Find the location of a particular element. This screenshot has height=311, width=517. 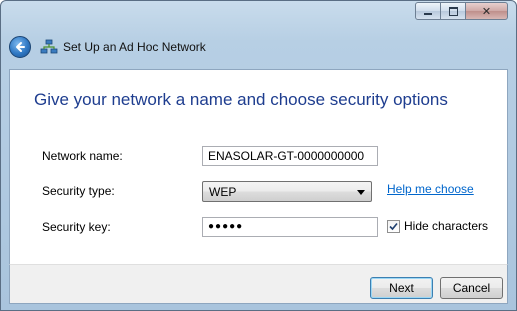

cancel-button: Cancel is located at coordinates (471, 288).